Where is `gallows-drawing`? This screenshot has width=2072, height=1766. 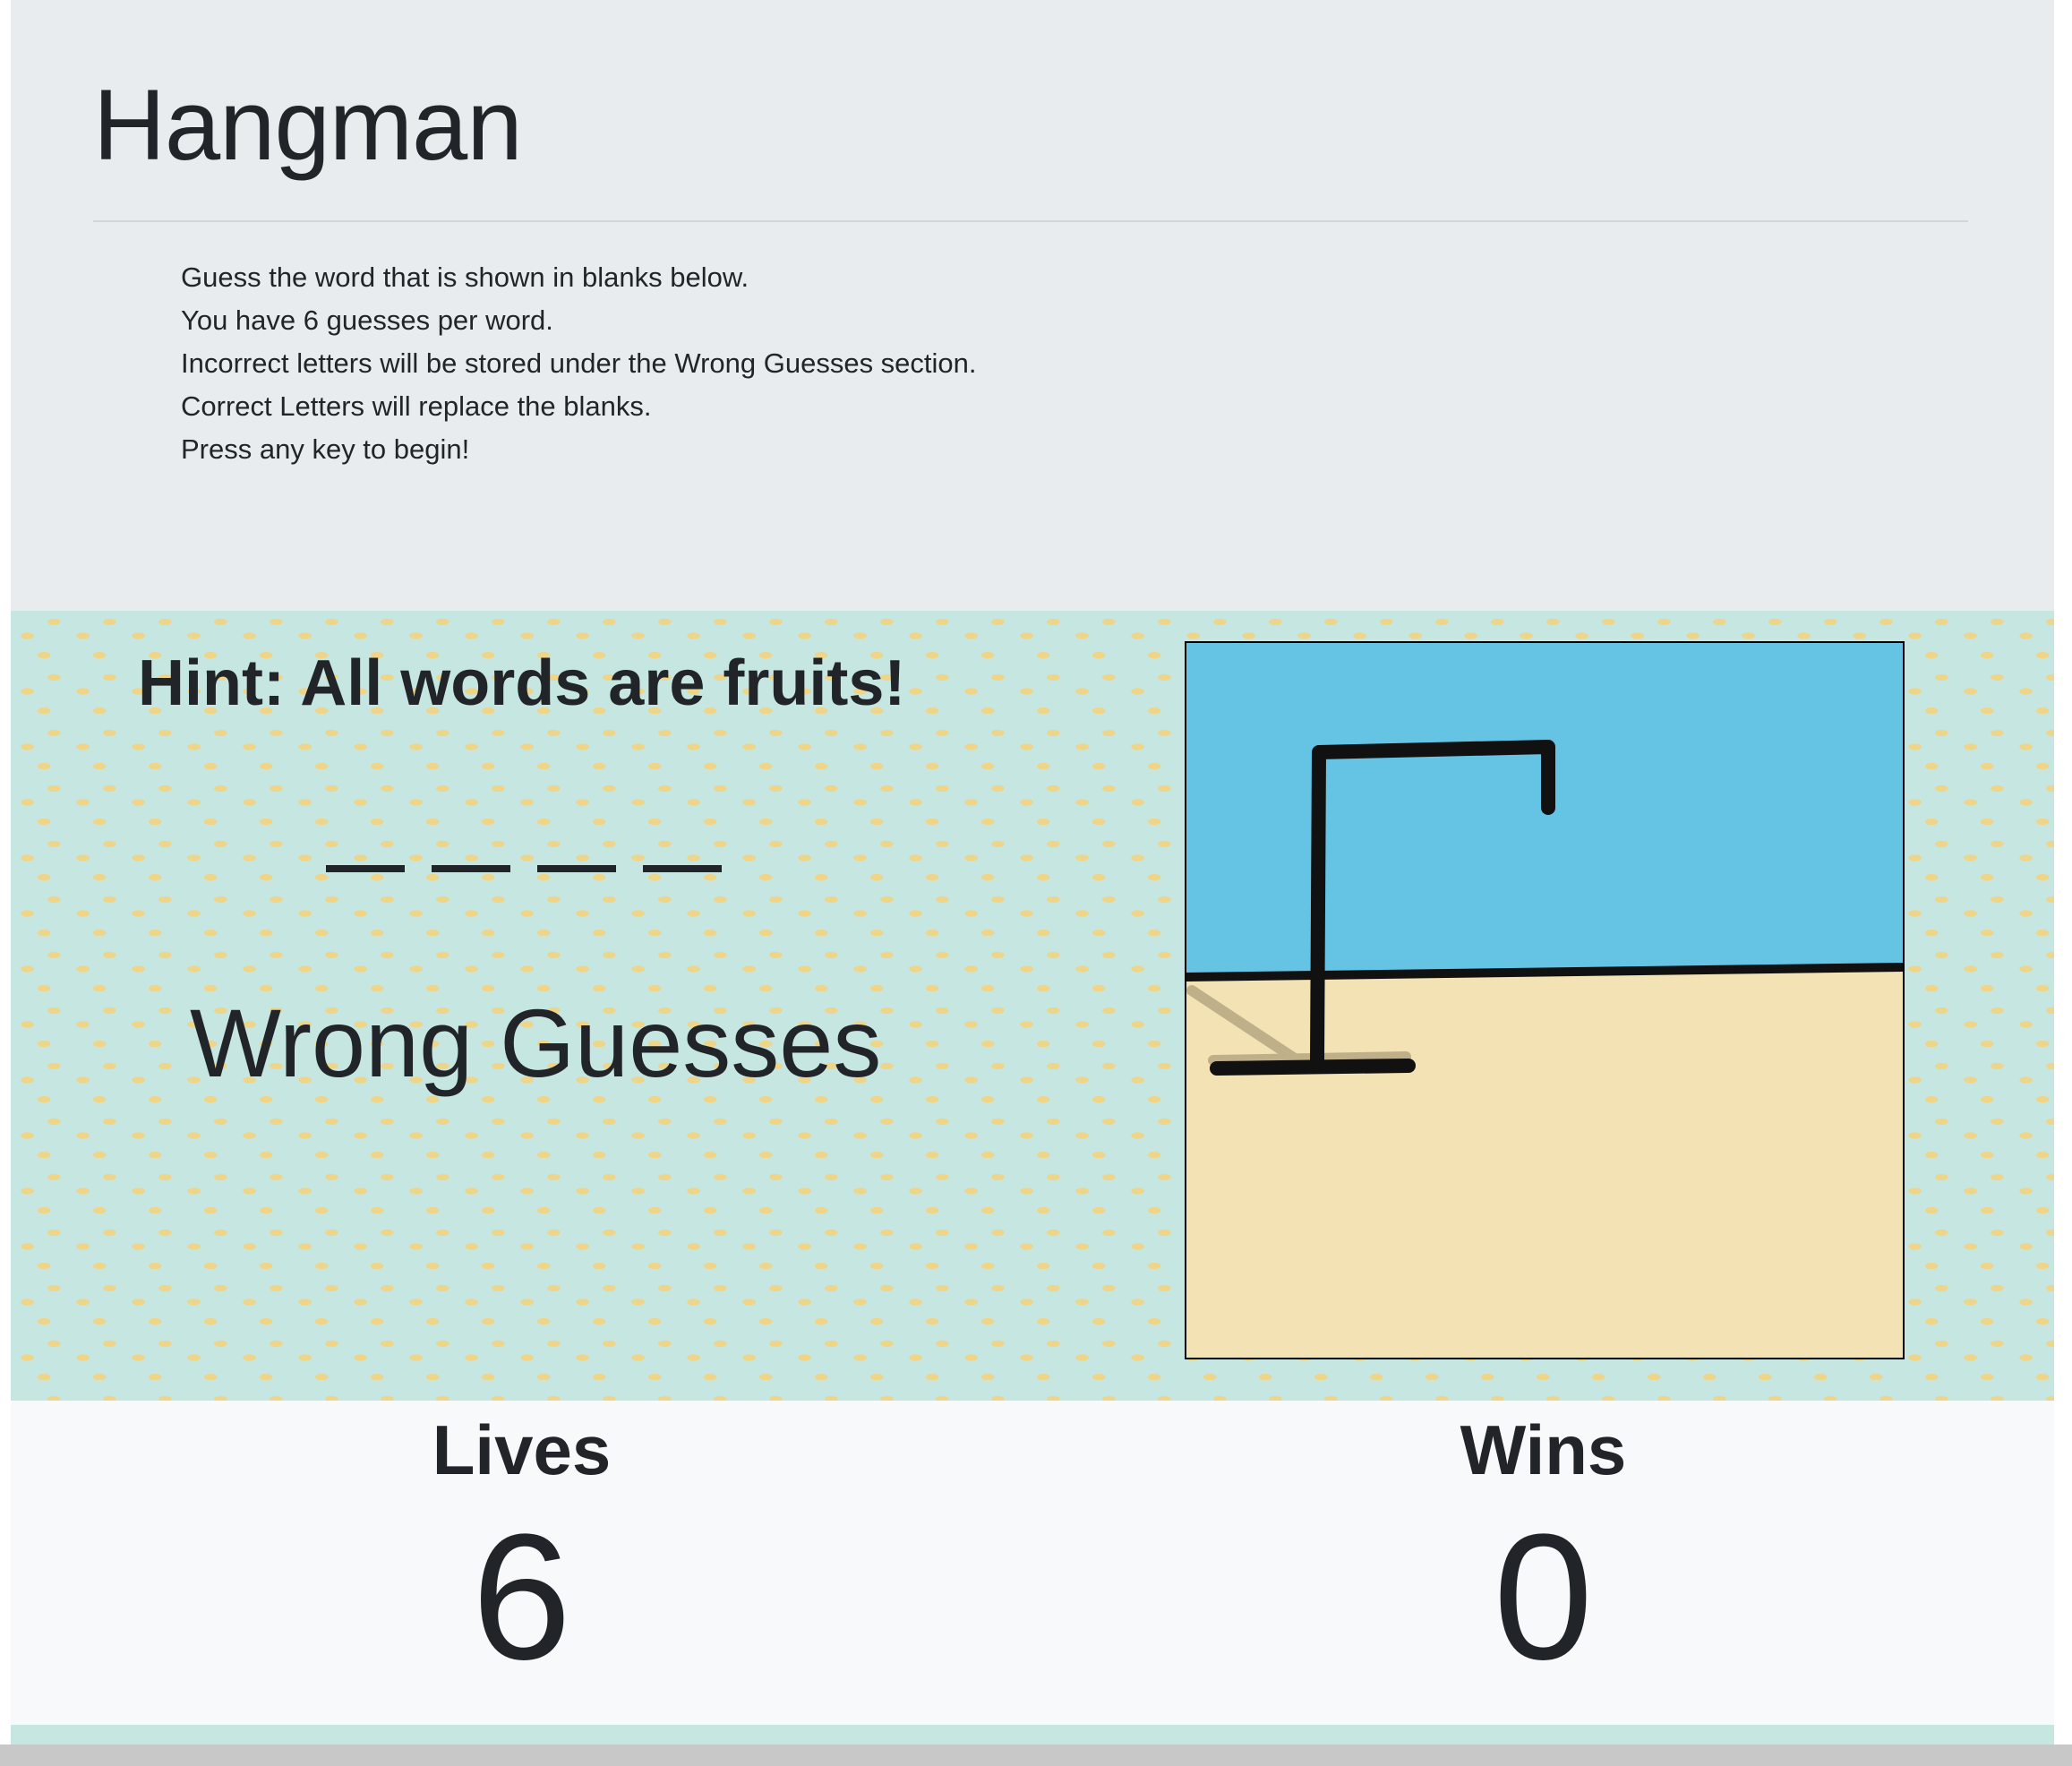
gallows-drawing is located at coordinates (1544, 1000).